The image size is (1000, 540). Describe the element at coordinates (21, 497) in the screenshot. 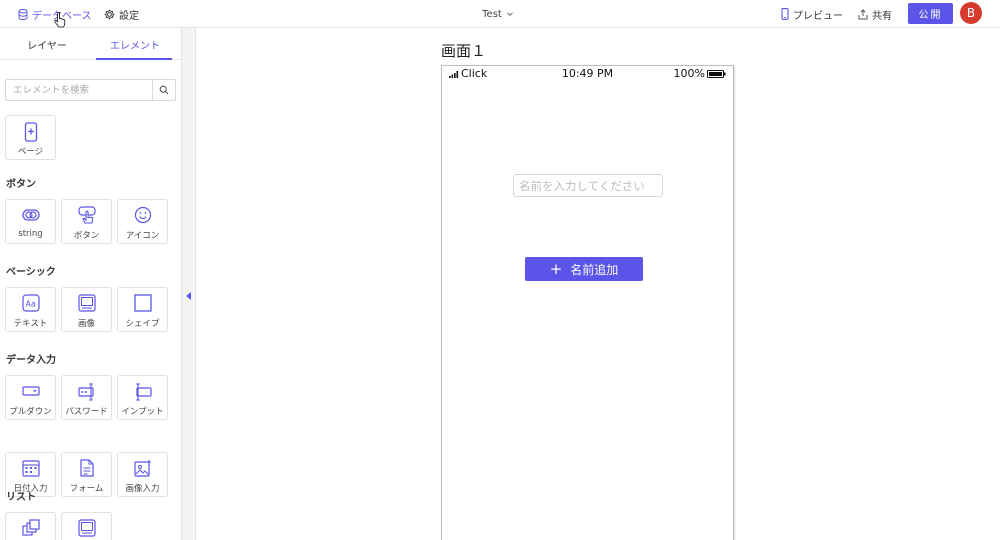

I see `section-title-list: リスト` at that location.